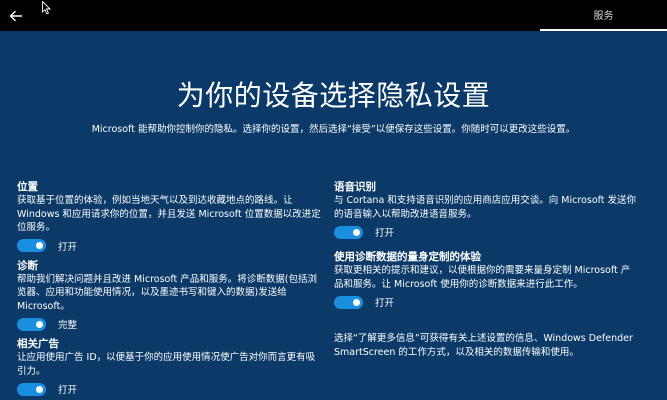  Describe the element at coordinates (38, 344) in the screenshot. I see `setting-title: 相关广告` at that location.